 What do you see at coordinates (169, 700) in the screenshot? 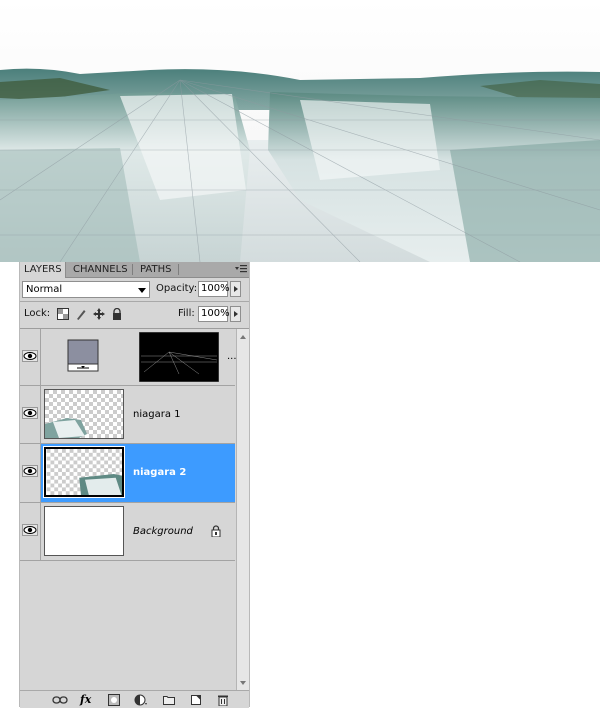
I see `group-folder-icon` at bounding box center [169, 700].